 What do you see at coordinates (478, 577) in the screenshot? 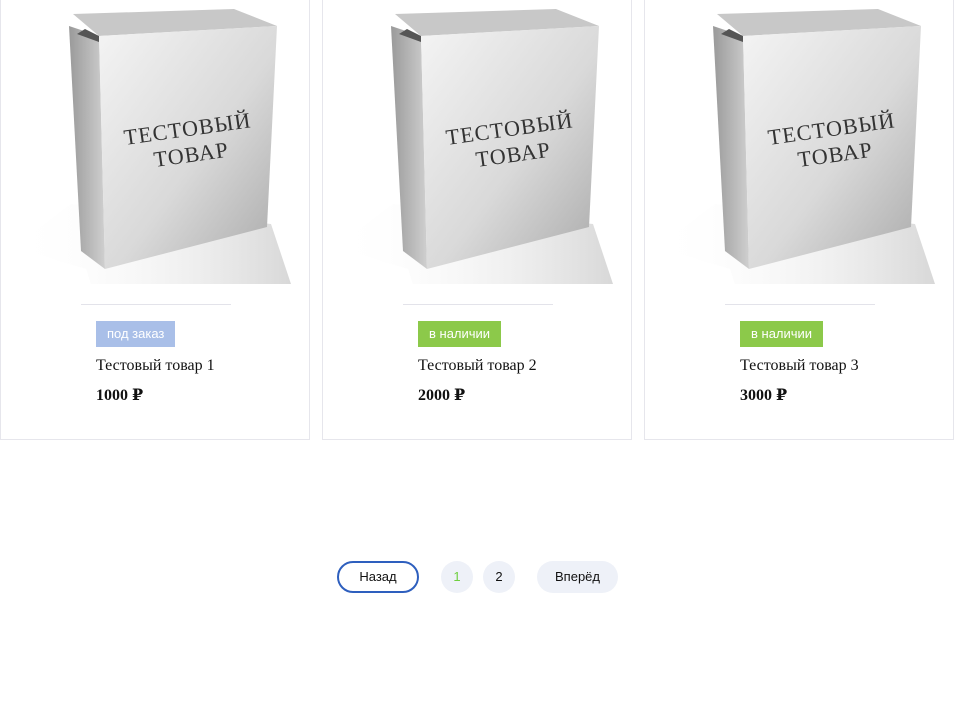
I see `pagination: Назад 1 2 Вперёд` at bounding box center [478, 577].